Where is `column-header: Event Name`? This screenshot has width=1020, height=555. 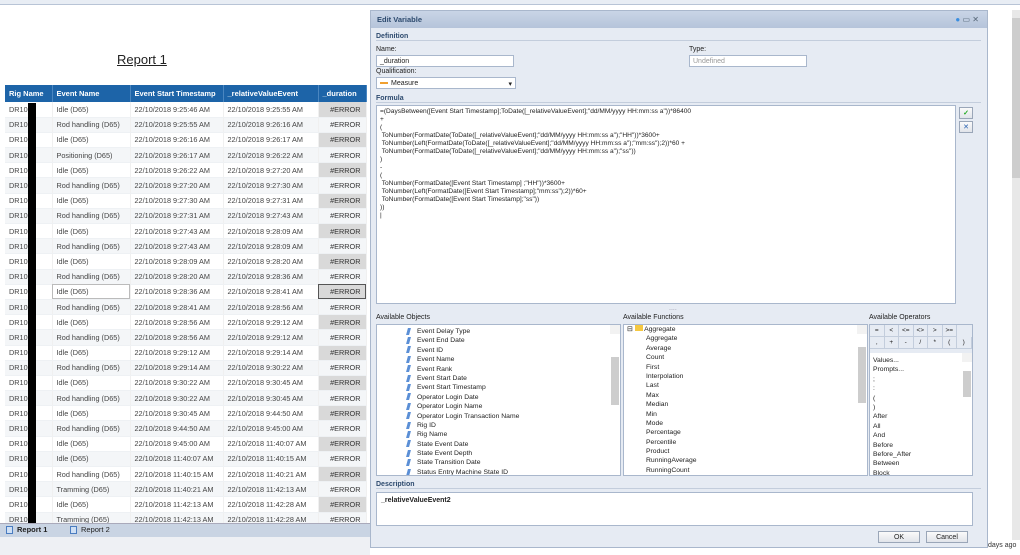
column-header: Event Name is located at coordinates (91, 93).